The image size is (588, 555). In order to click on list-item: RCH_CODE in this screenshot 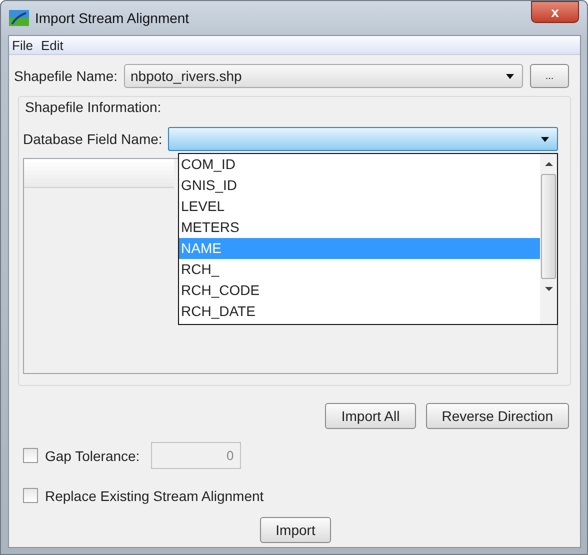, I will do `click(359, 290)`.